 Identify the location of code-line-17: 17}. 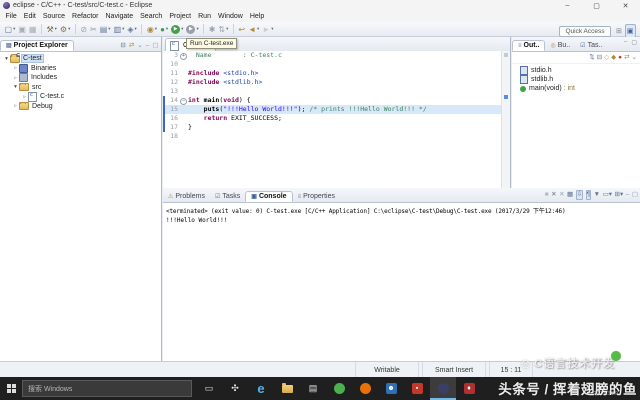
(336, 127).